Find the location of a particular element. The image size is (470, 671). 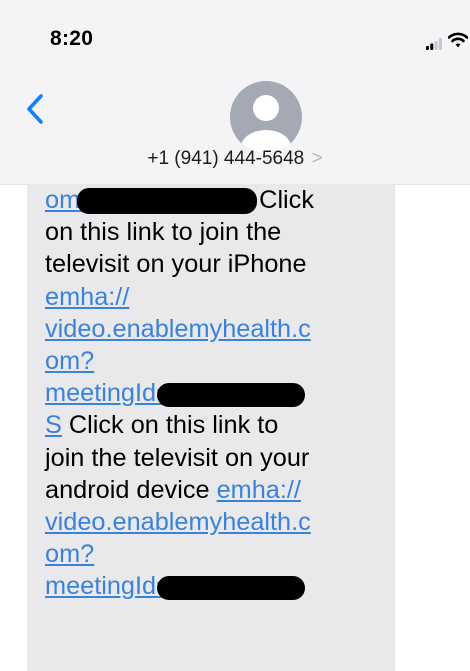

back-chevron-icon is located at coordinates (35, 109).